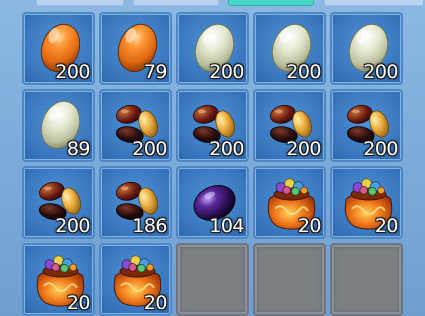  I want to click on inventory-slot: 79, so click(135, 48).